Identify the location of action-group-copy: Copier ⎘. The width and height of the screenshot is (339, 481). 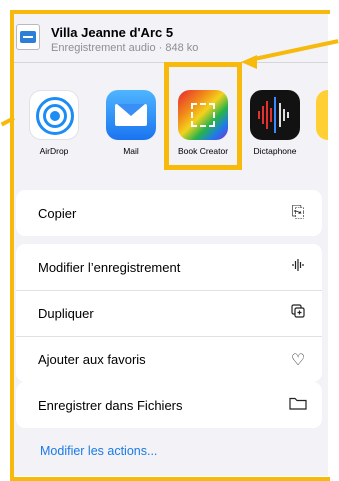
(169, 213).